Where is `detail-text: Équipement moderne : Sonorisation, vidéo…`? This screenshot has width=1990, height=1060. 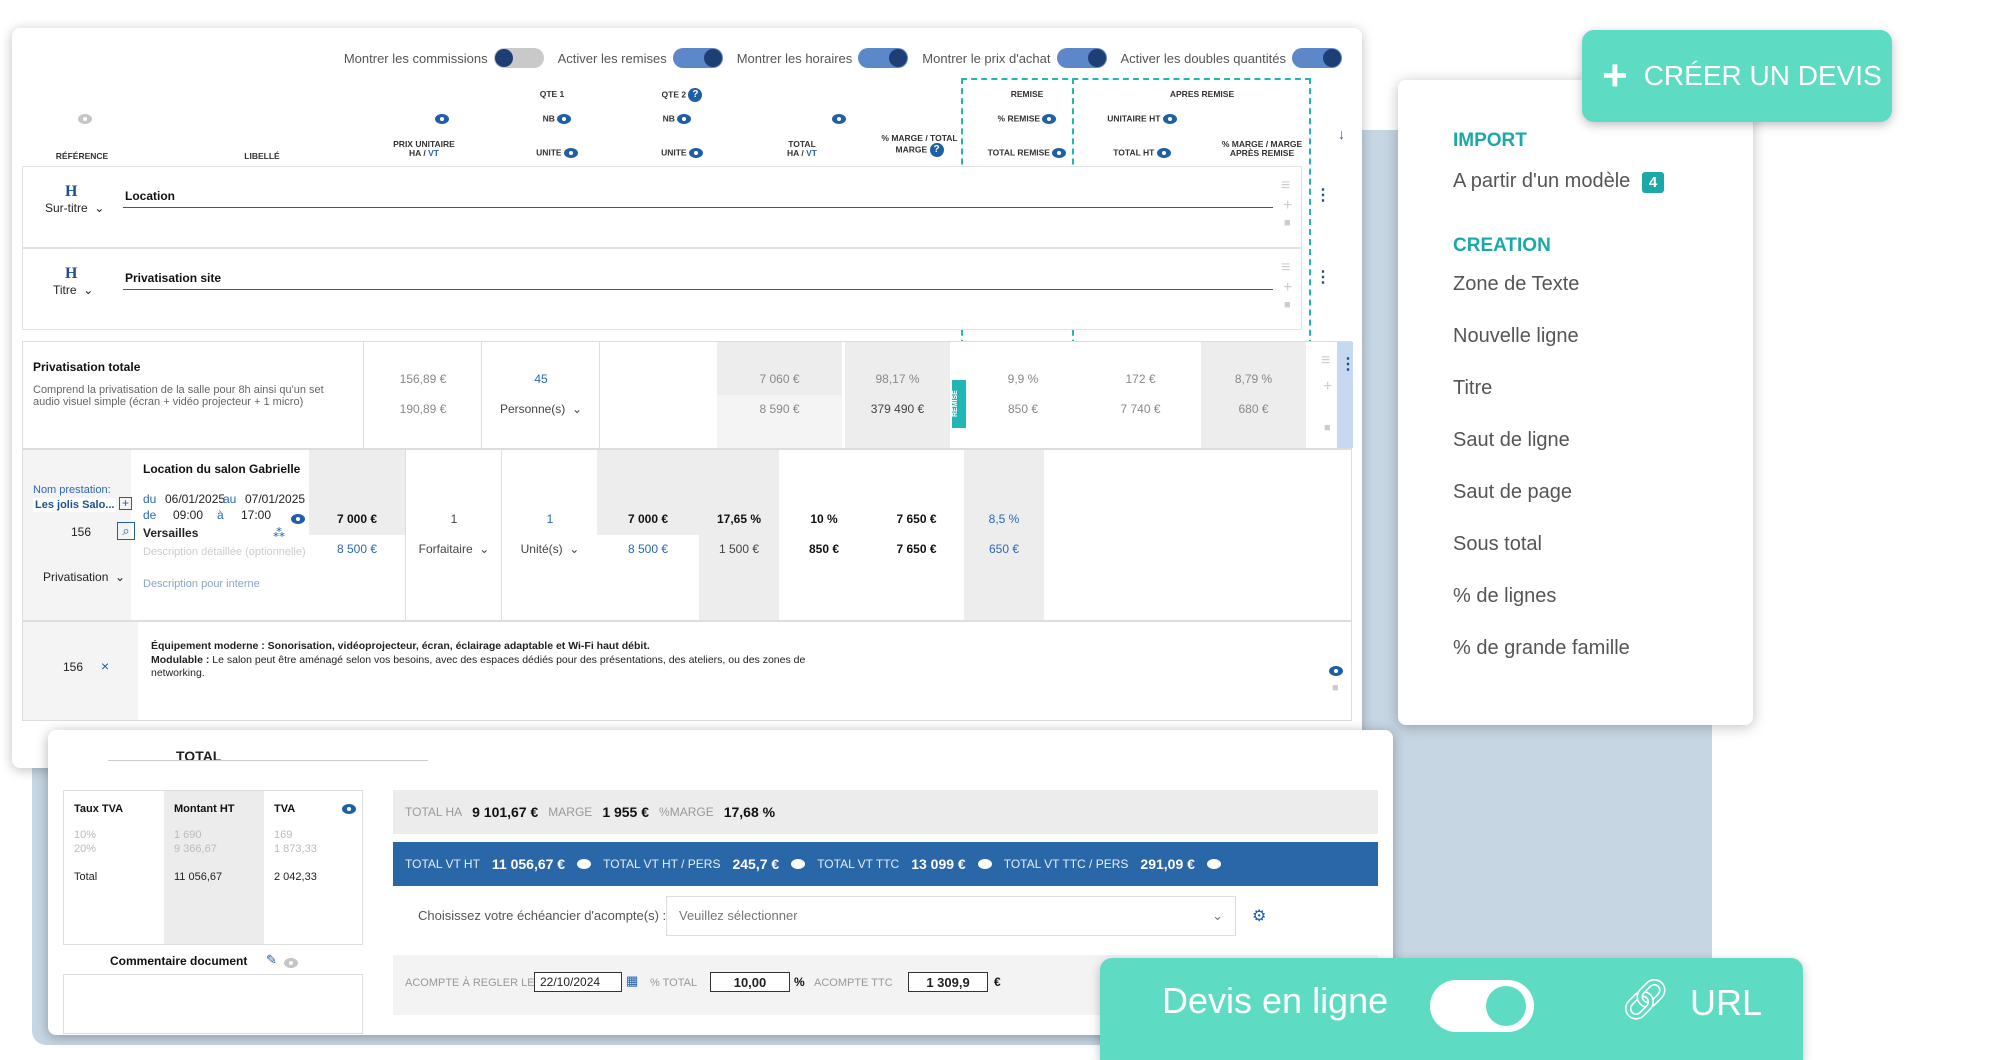 detail-text: Équipement moderne : Sonorisation, vidéo… is located at coordinates (561, 660).